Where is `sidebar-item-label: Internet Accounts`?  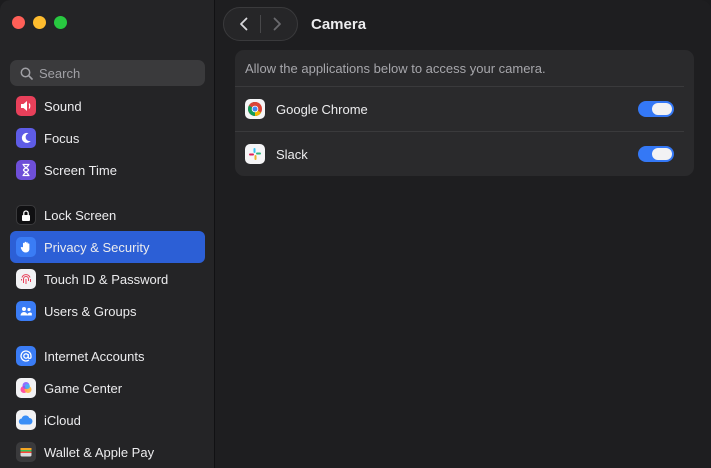 sidebar-item-label: Internet Accounts is located at coordinates (94, 356).